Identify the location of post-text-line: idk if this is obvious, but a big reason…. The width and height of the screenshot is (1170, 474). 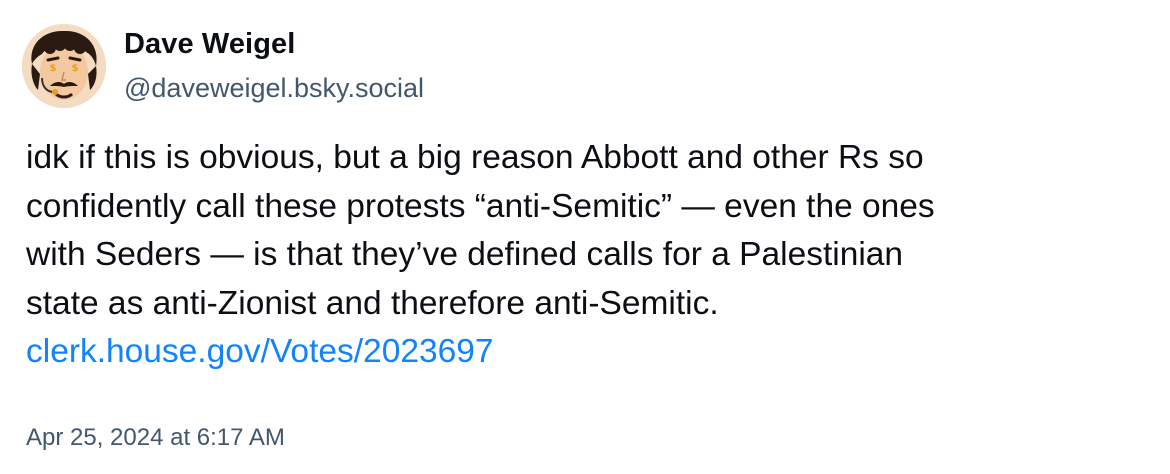
(475, 157).